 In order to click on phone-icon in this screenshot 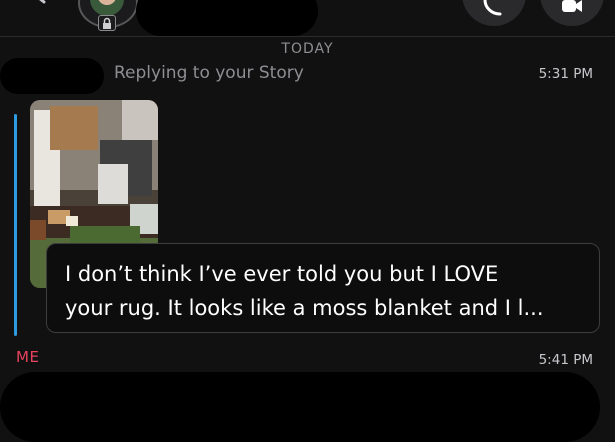, I will do `click(492, 8)`.